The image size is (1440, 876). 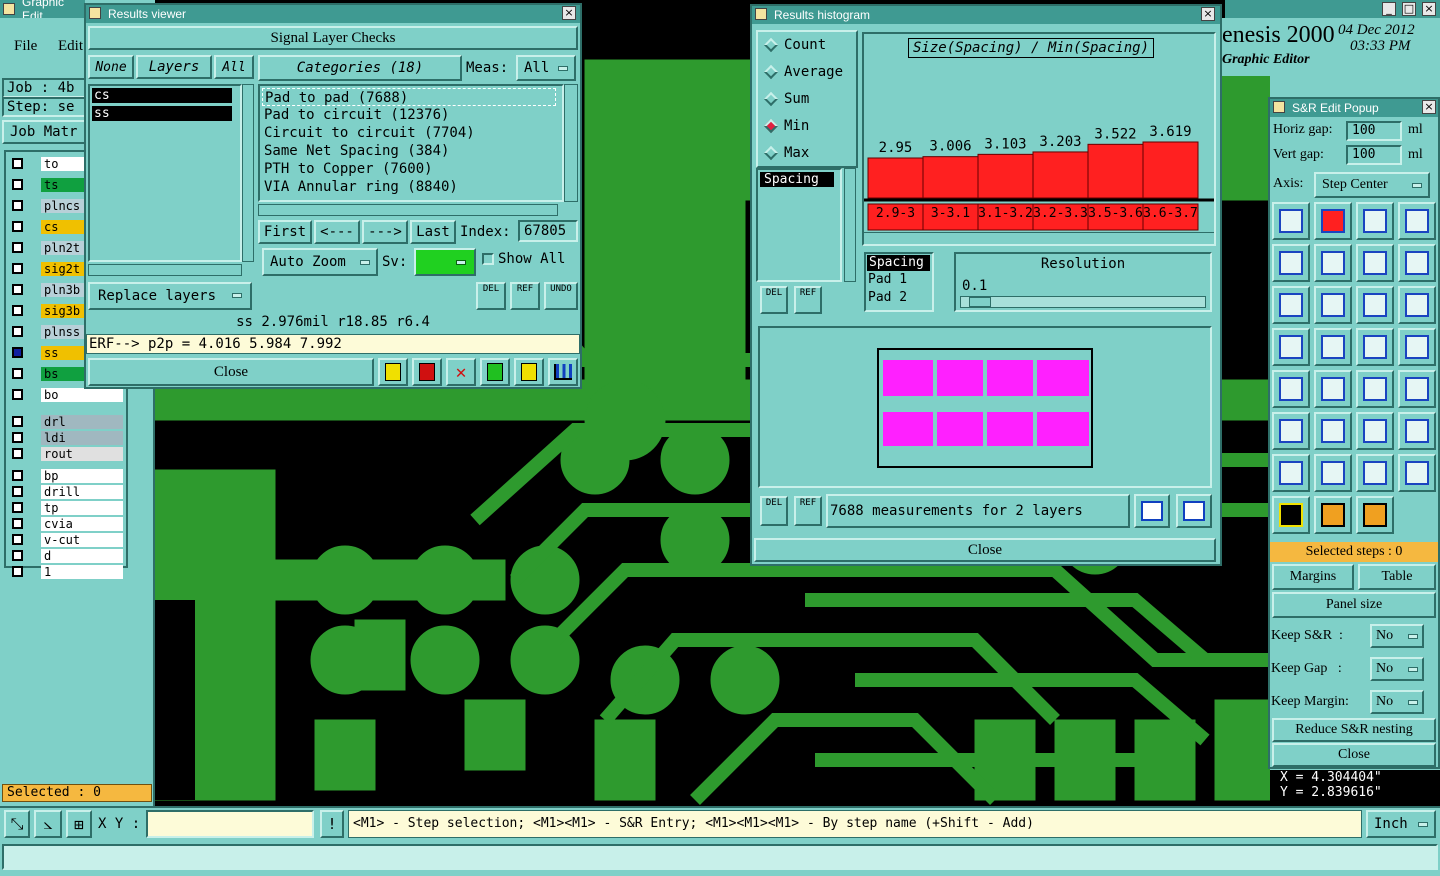 What do you see at coordinates (1291, 515) in the screenshot?
I see `select-cursor-icon` at bounding box center [1291, 515].